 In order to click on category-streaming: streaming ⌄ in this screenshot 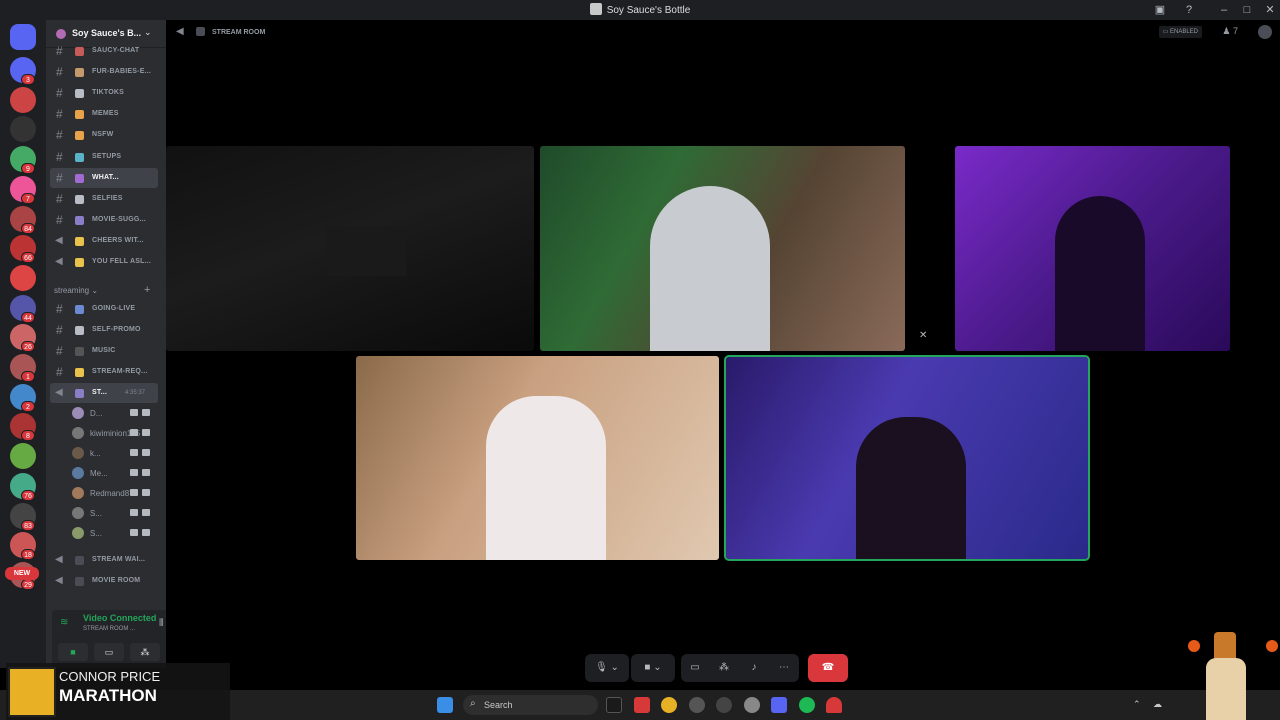, I will do `click(76, 290)`.